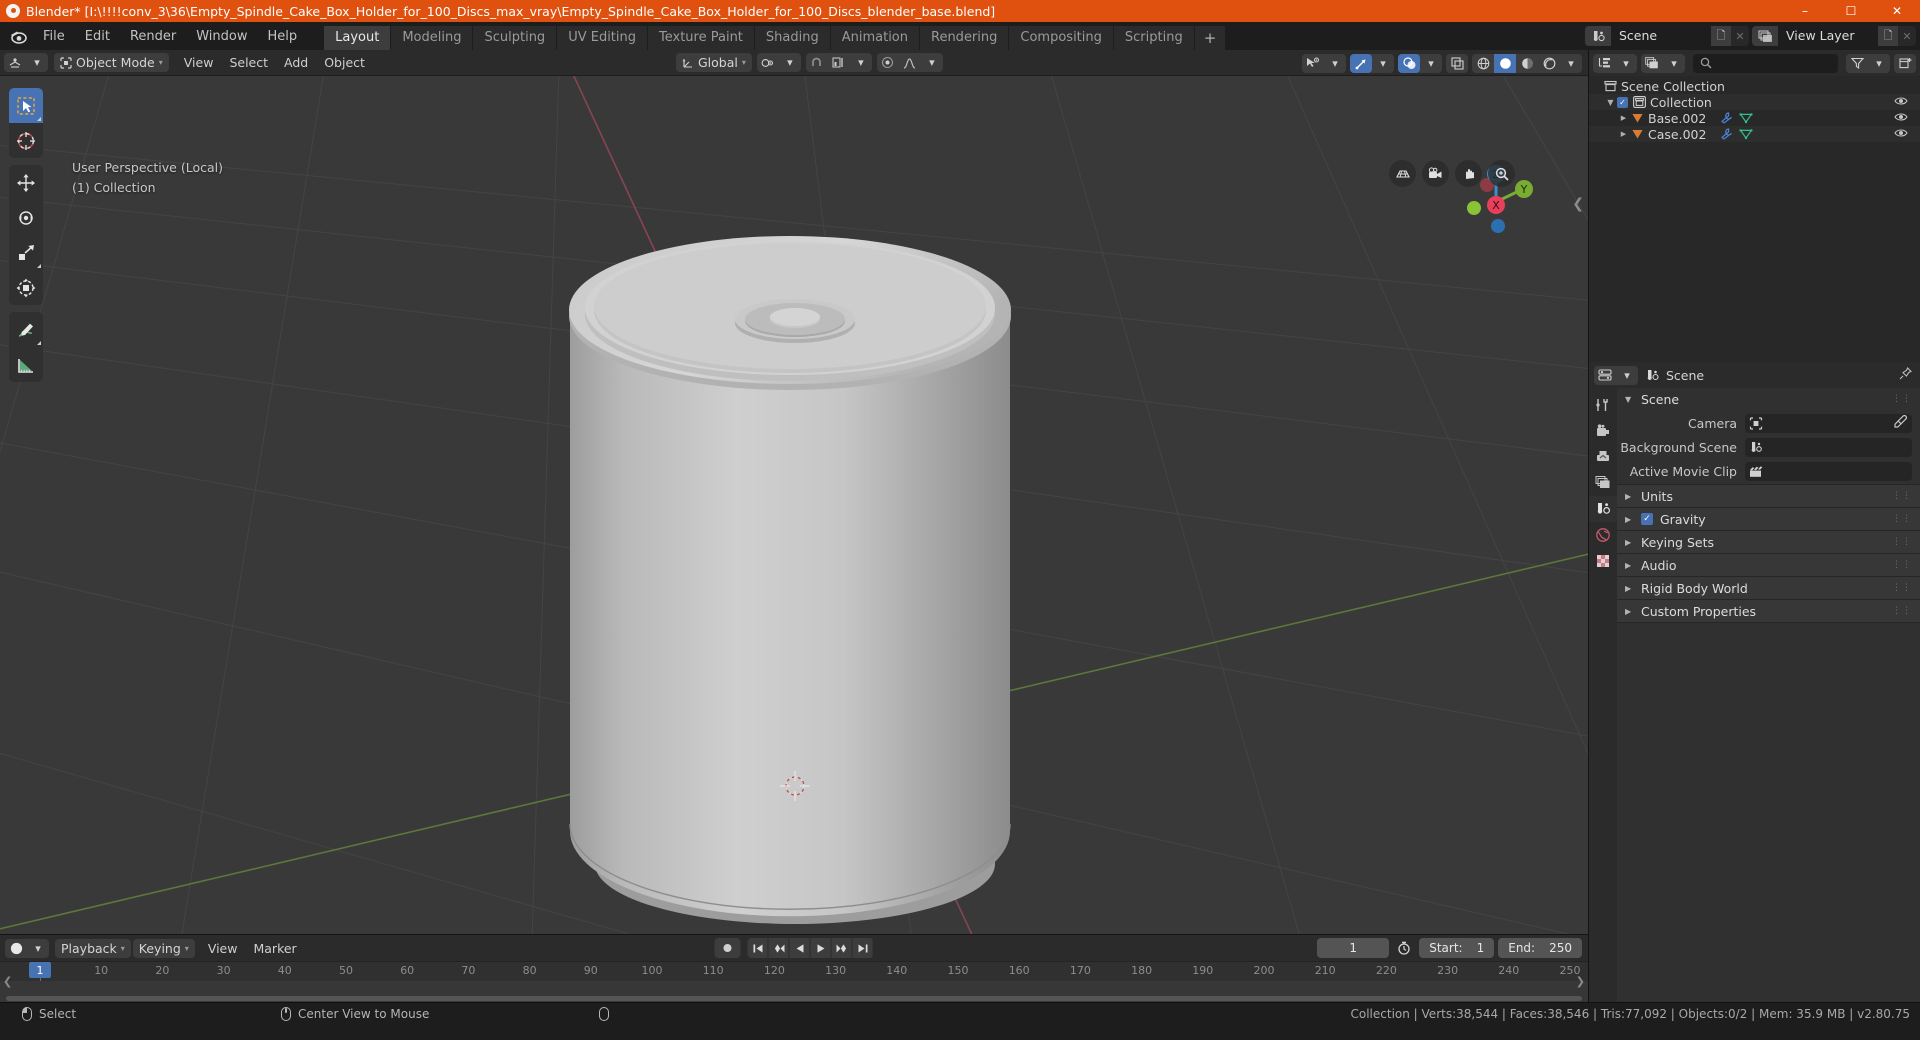 The width and height of the screenshot is (1920, 1040). I want to click on tab-scene, so click(1603, 509).